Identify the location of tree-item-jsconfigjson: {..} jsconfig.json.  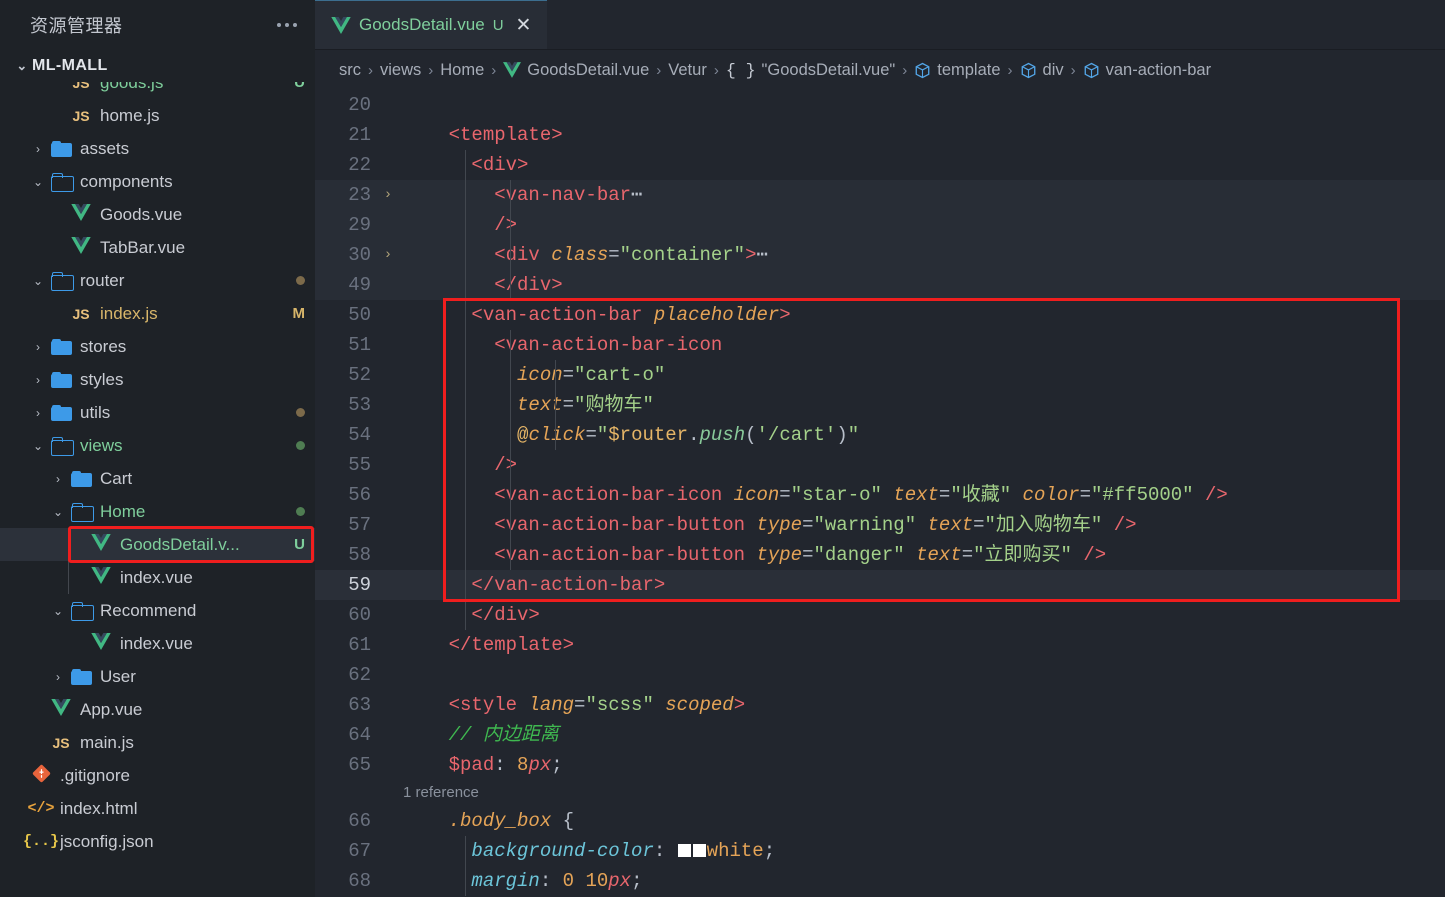
(157, 841).